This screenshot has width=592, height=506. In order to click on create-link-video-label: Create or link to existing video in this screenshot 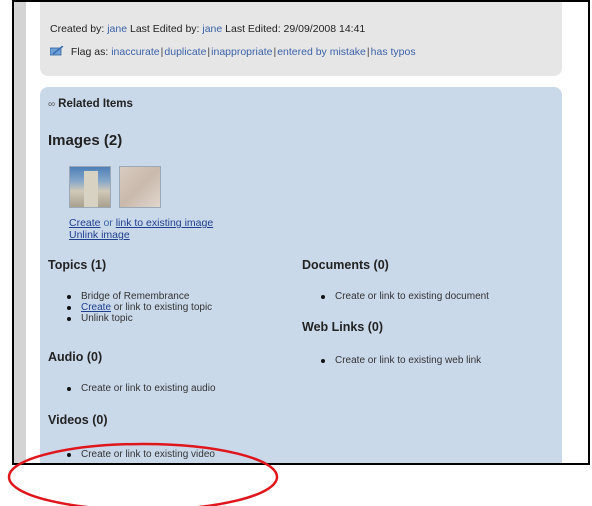, I will do `click(148, 454)`.